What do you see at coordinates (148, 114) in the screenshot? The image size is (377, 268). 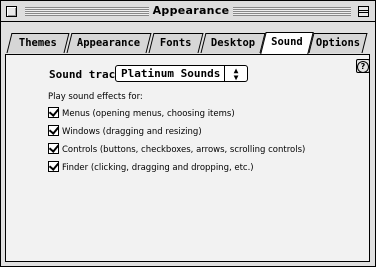 I see `menus-label: Menus (opening menus, choosing items)` at bounding box center [148, 114].